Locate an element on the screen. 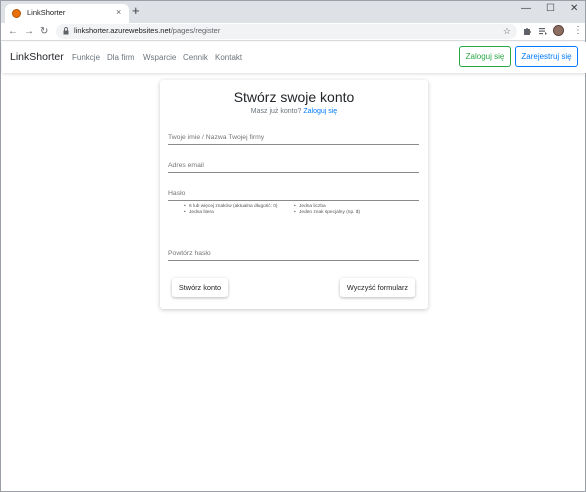  url-host: linkshorter.azurewebsites.net is located at coordinates (122, 30).